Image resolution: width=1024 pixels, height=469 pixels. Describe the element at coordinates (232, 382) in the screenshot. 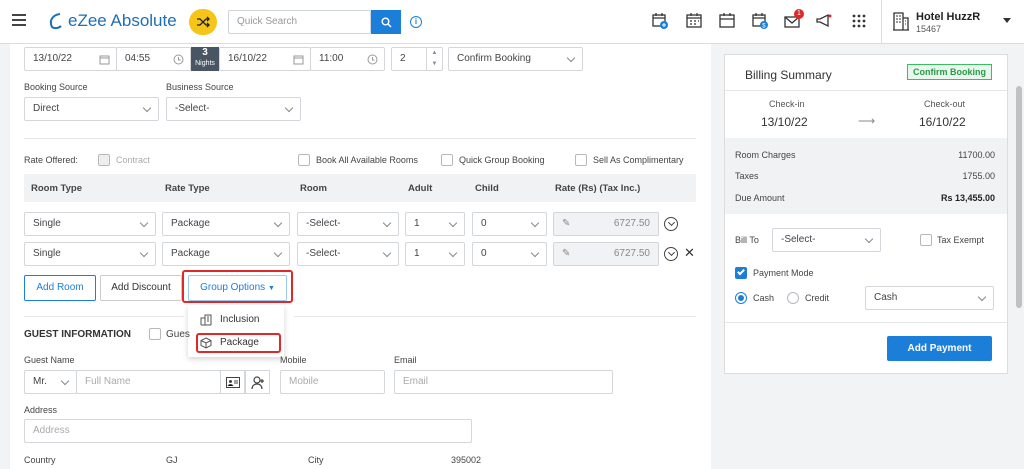

I see `id-card-button` at that location.